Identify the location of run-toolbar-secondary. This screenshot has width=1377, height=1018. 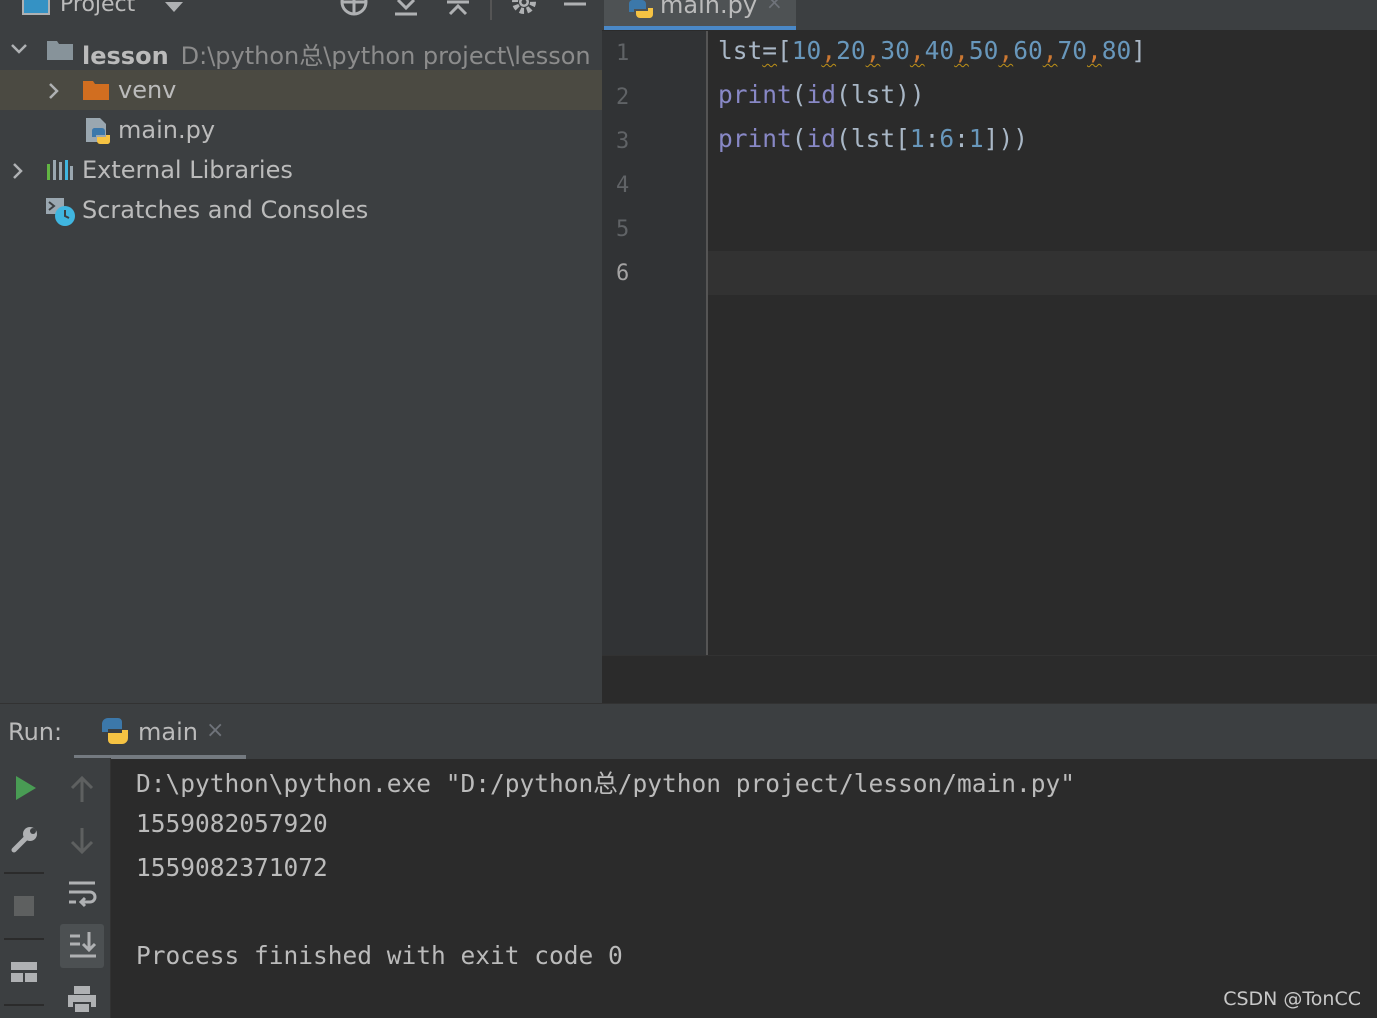
(80, 888).